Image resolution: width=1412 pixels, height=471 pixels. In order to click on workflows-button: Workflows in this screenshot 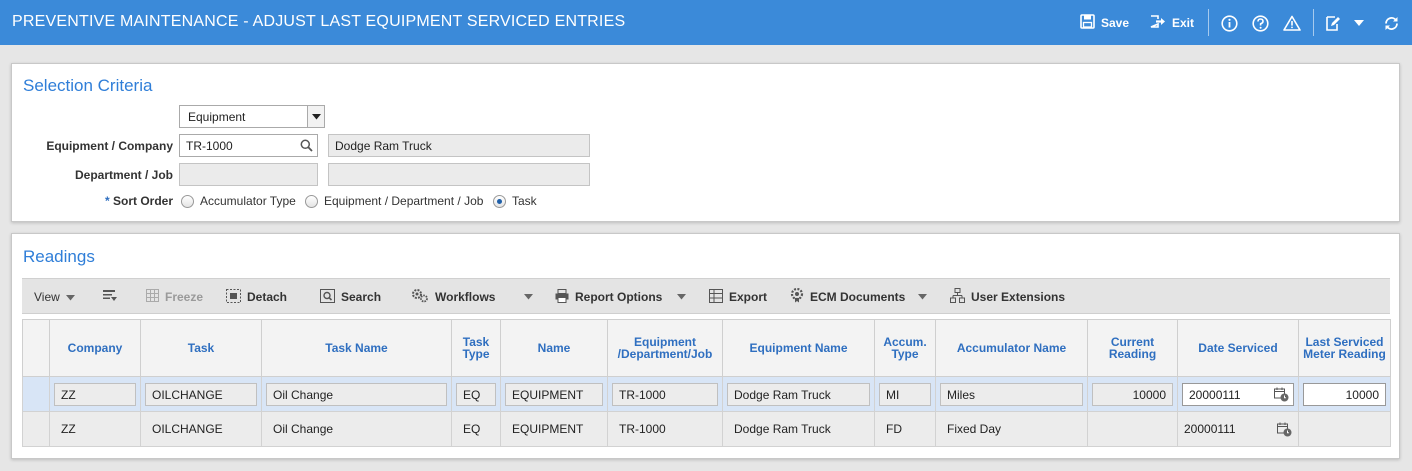, I will do `click(453, 297)`.